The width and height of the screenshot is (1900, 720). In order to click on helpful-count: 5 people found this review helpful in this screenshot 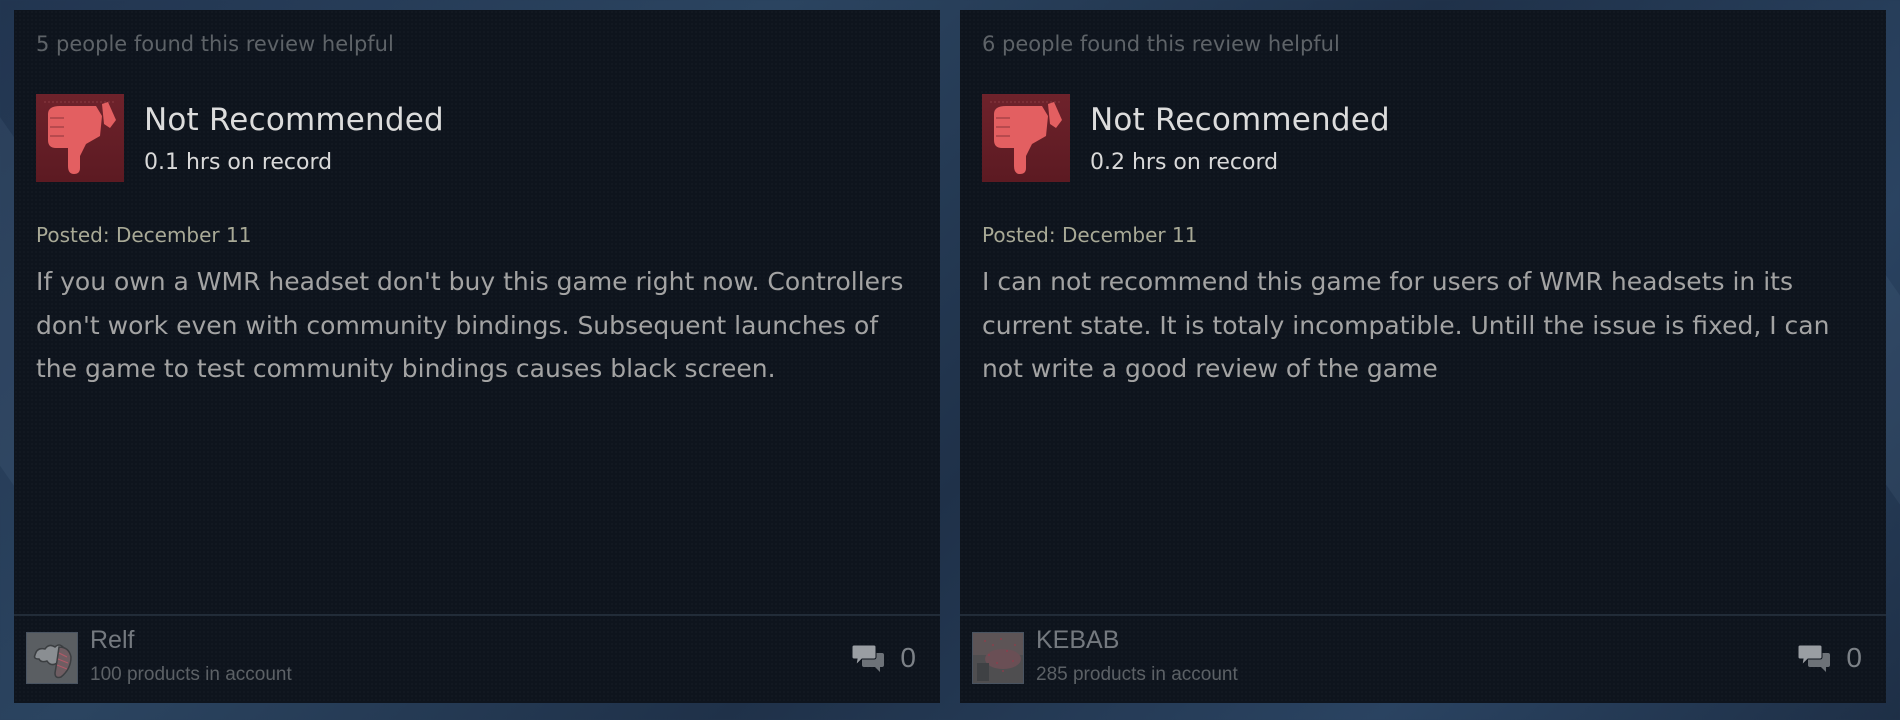, I will do `click(215, 44)`.